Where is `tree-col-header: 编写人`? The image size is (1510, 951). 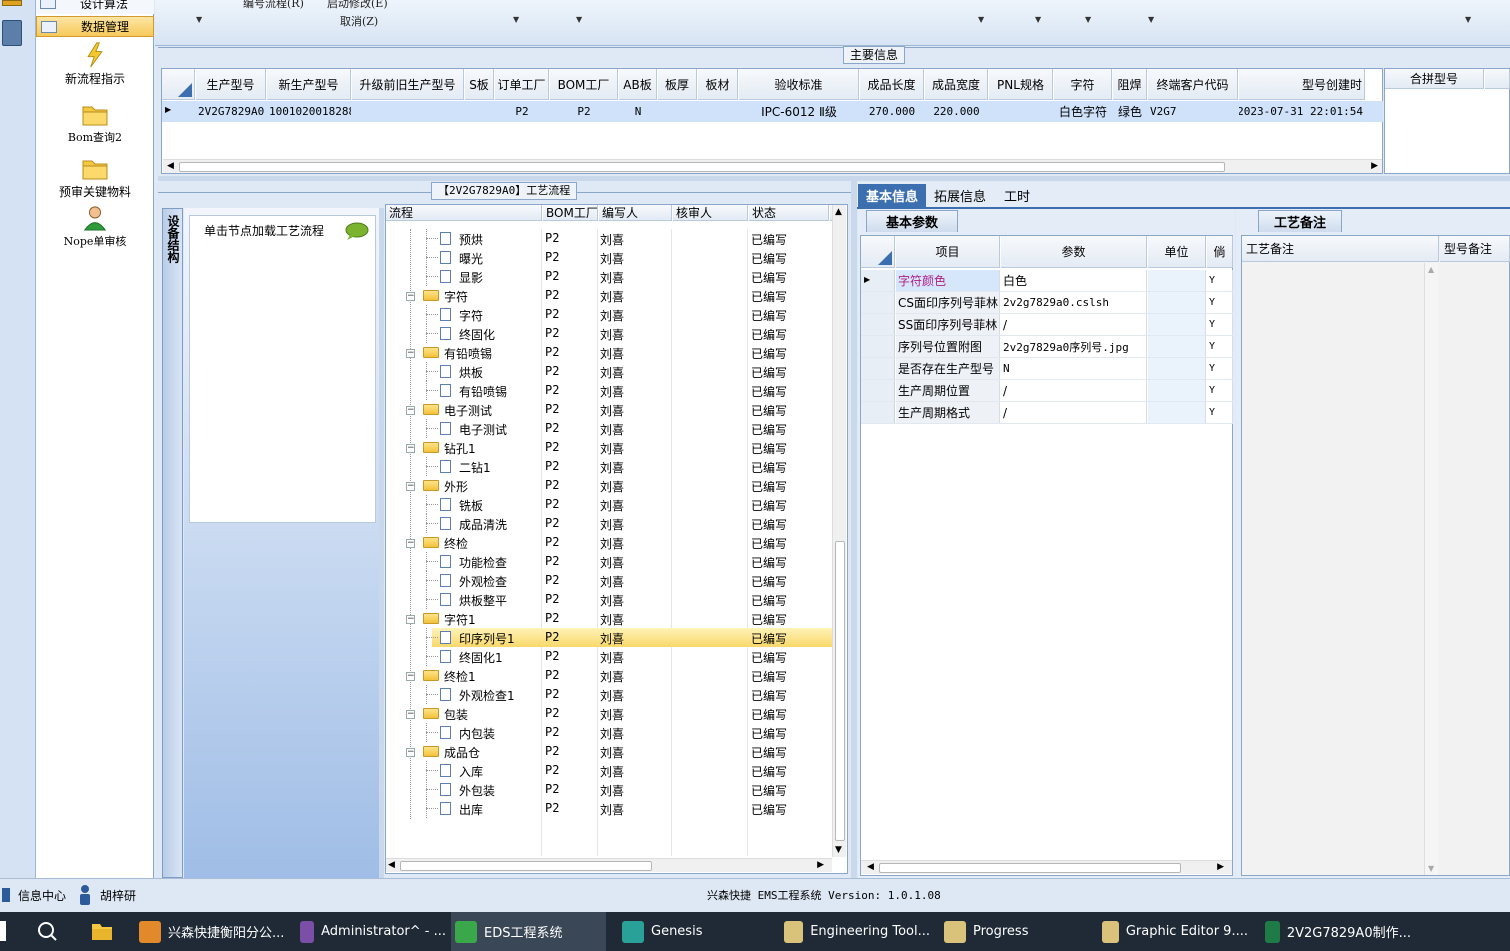
tree-col-header: 编写人 is located at coordinates (635, 213).